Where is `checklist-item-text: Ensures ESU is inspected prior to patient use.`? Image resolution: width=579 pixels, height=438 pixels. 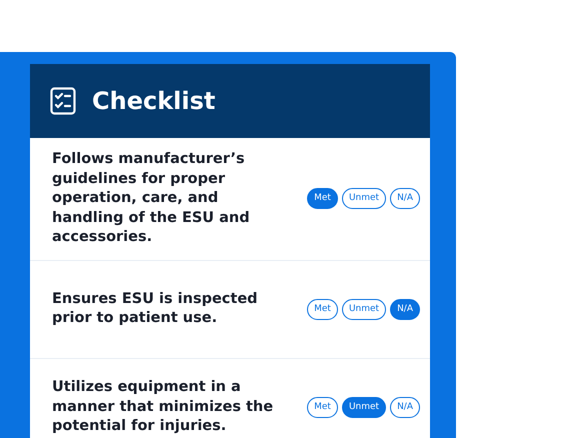
checklist-item-text: Ensures ESU is inspected prior to patient use. is located at coordinates (155, 309).